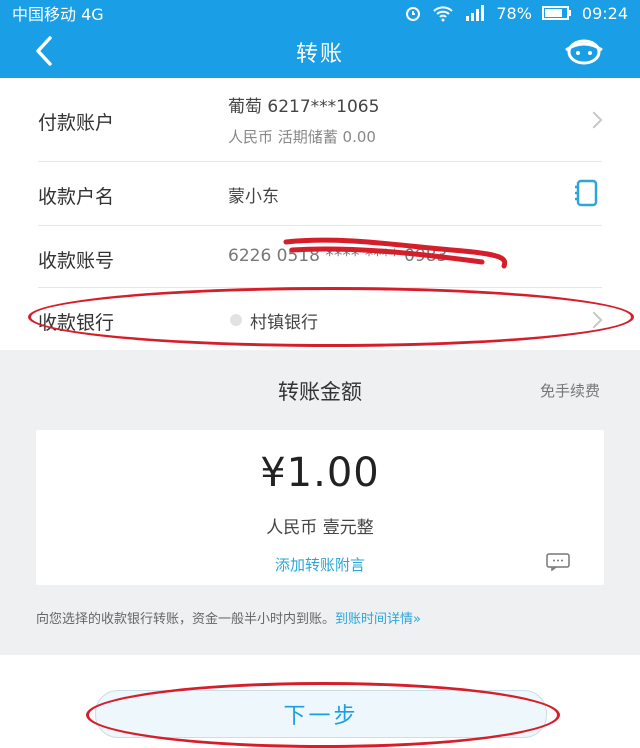 The height and width of the screenshot is (748, 640). What do you see at coordinates (253, 194) in the screenshot?
I see `payee-name-value: 蒙小东` at bounding box center [253, 194].